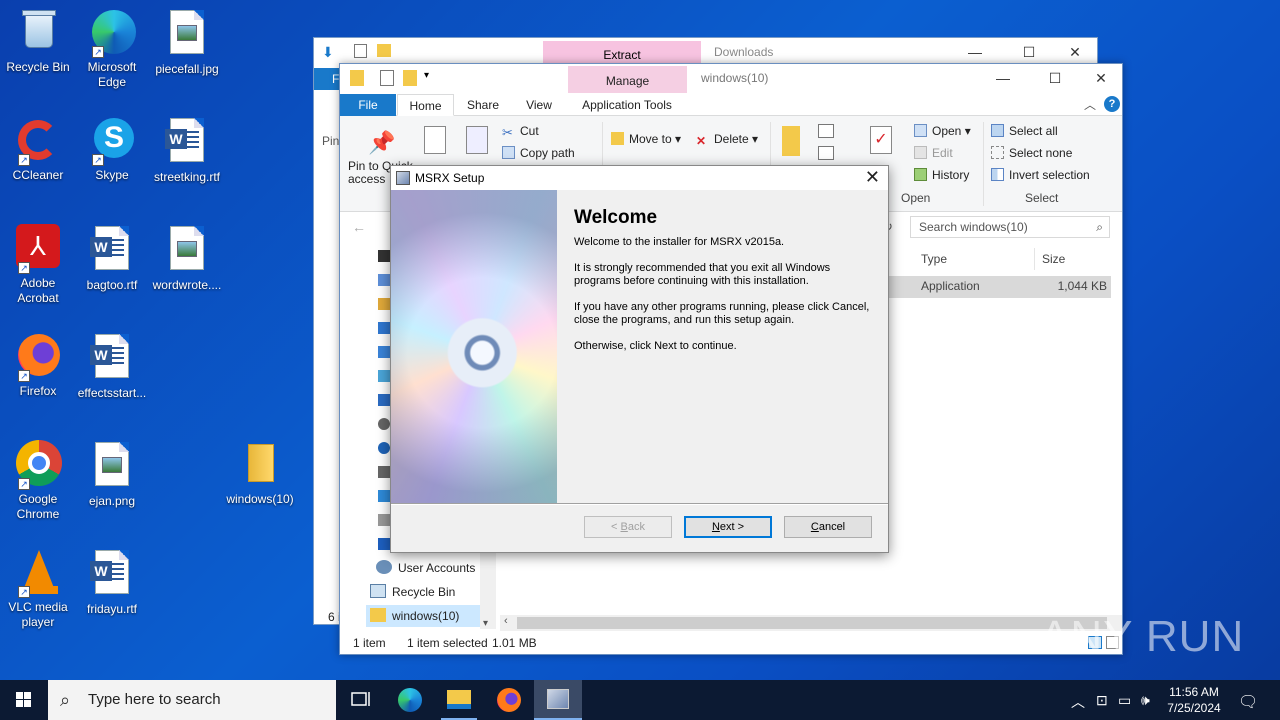 Image resolution: width=1280 pixels, height=720 pixels. What do you see at coordinates (1078, 702) in the screenshot?
I see `chevron-up-icon: ︿` at bounding box center [1078, 702].